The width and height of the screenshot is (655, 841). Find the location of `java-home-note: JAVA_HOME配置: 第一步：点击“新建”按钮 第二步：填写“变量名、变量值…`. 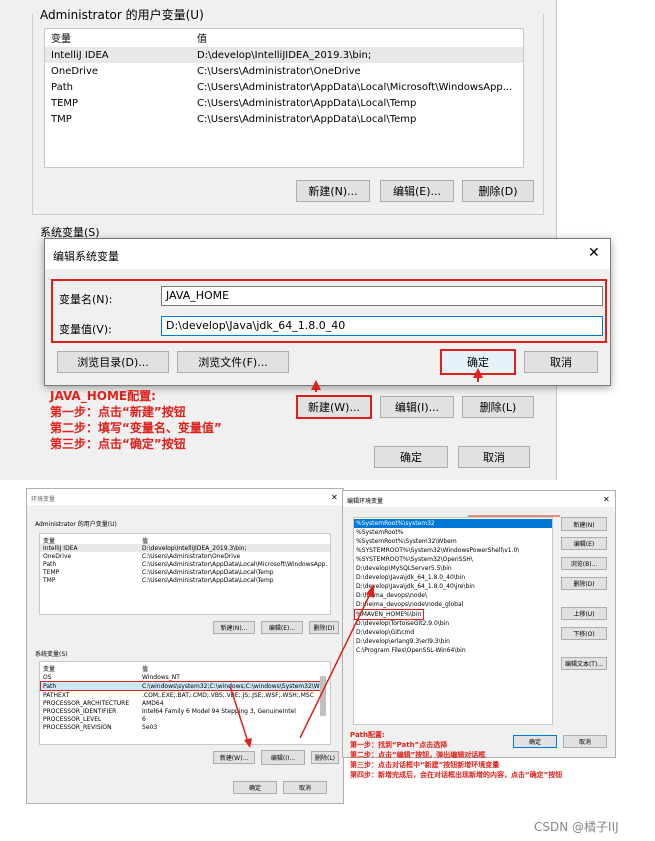

java-home-note: JAVA_HOME配置: 第一步：点击“新建”按钮 第二步：填写“变量名、变量值… is located at coordinates (136, 420).